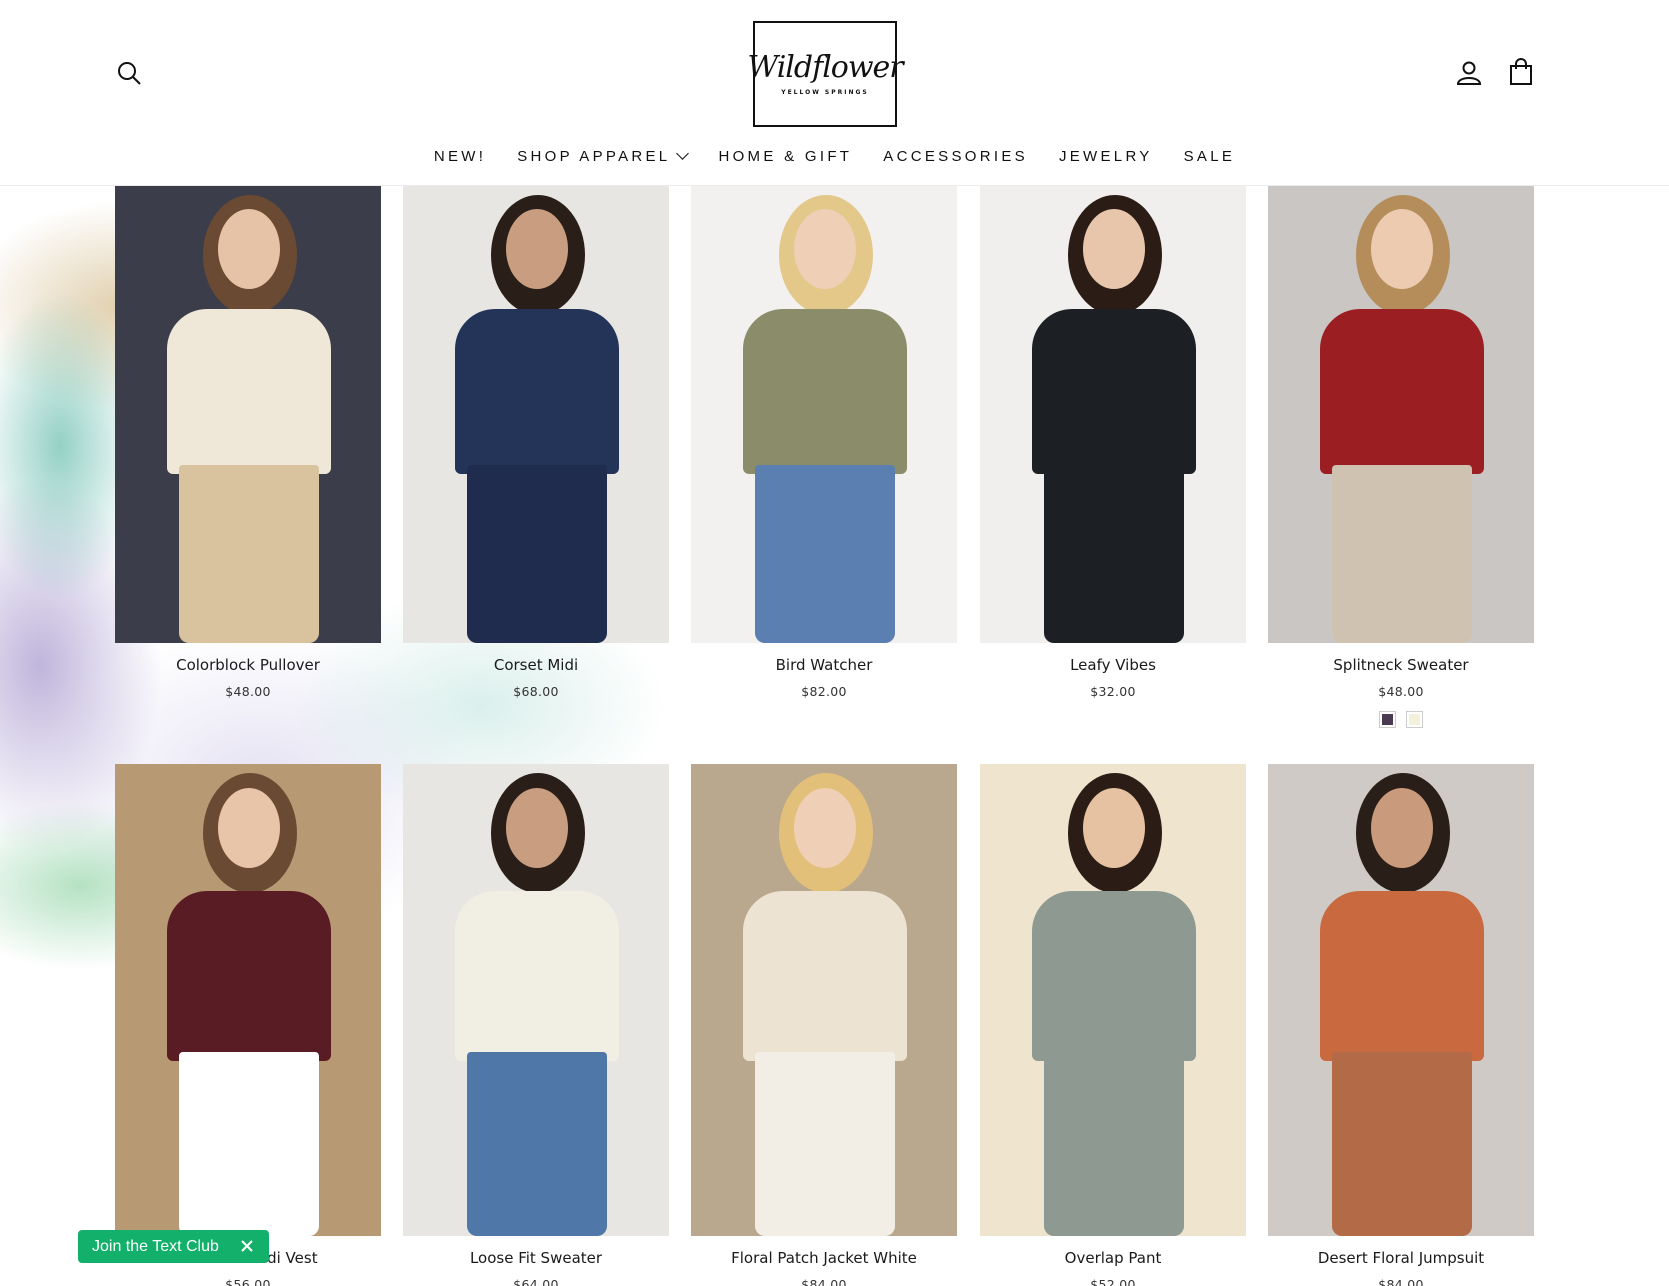  I want to click on product-name: Desert Floral Jumpsuit, so click(1401, 1258).